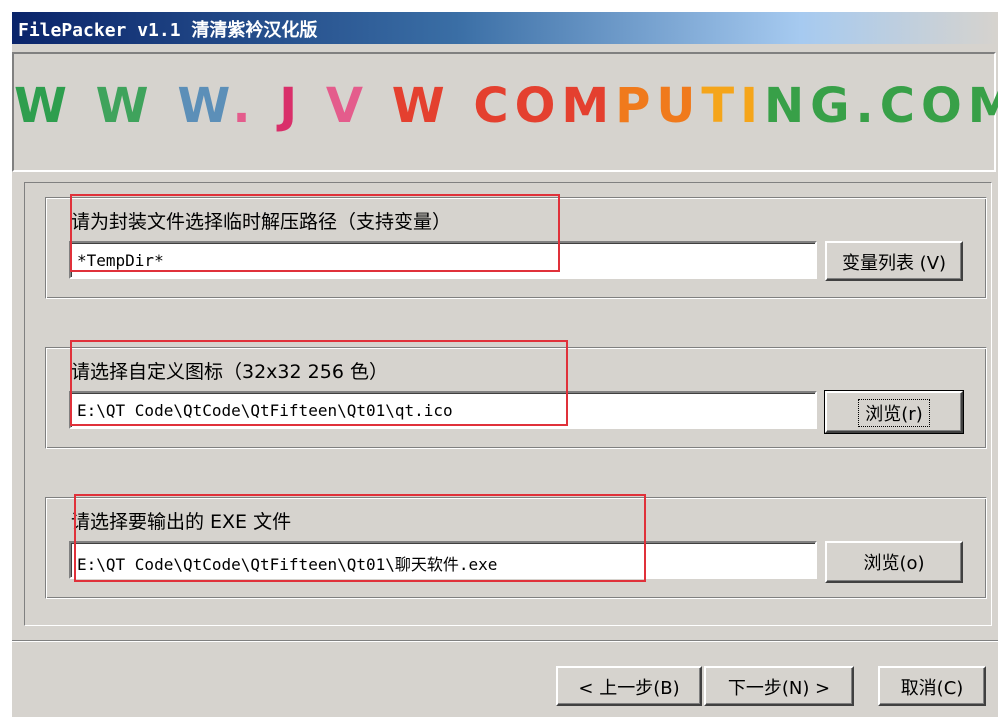 The height and width of the screenshot is (717, 998). Describe the element at coordinates (505, 28) in the screenshot. I see `title-bar: FilePacker v1.1 清清紫衿汉化版` at that location.